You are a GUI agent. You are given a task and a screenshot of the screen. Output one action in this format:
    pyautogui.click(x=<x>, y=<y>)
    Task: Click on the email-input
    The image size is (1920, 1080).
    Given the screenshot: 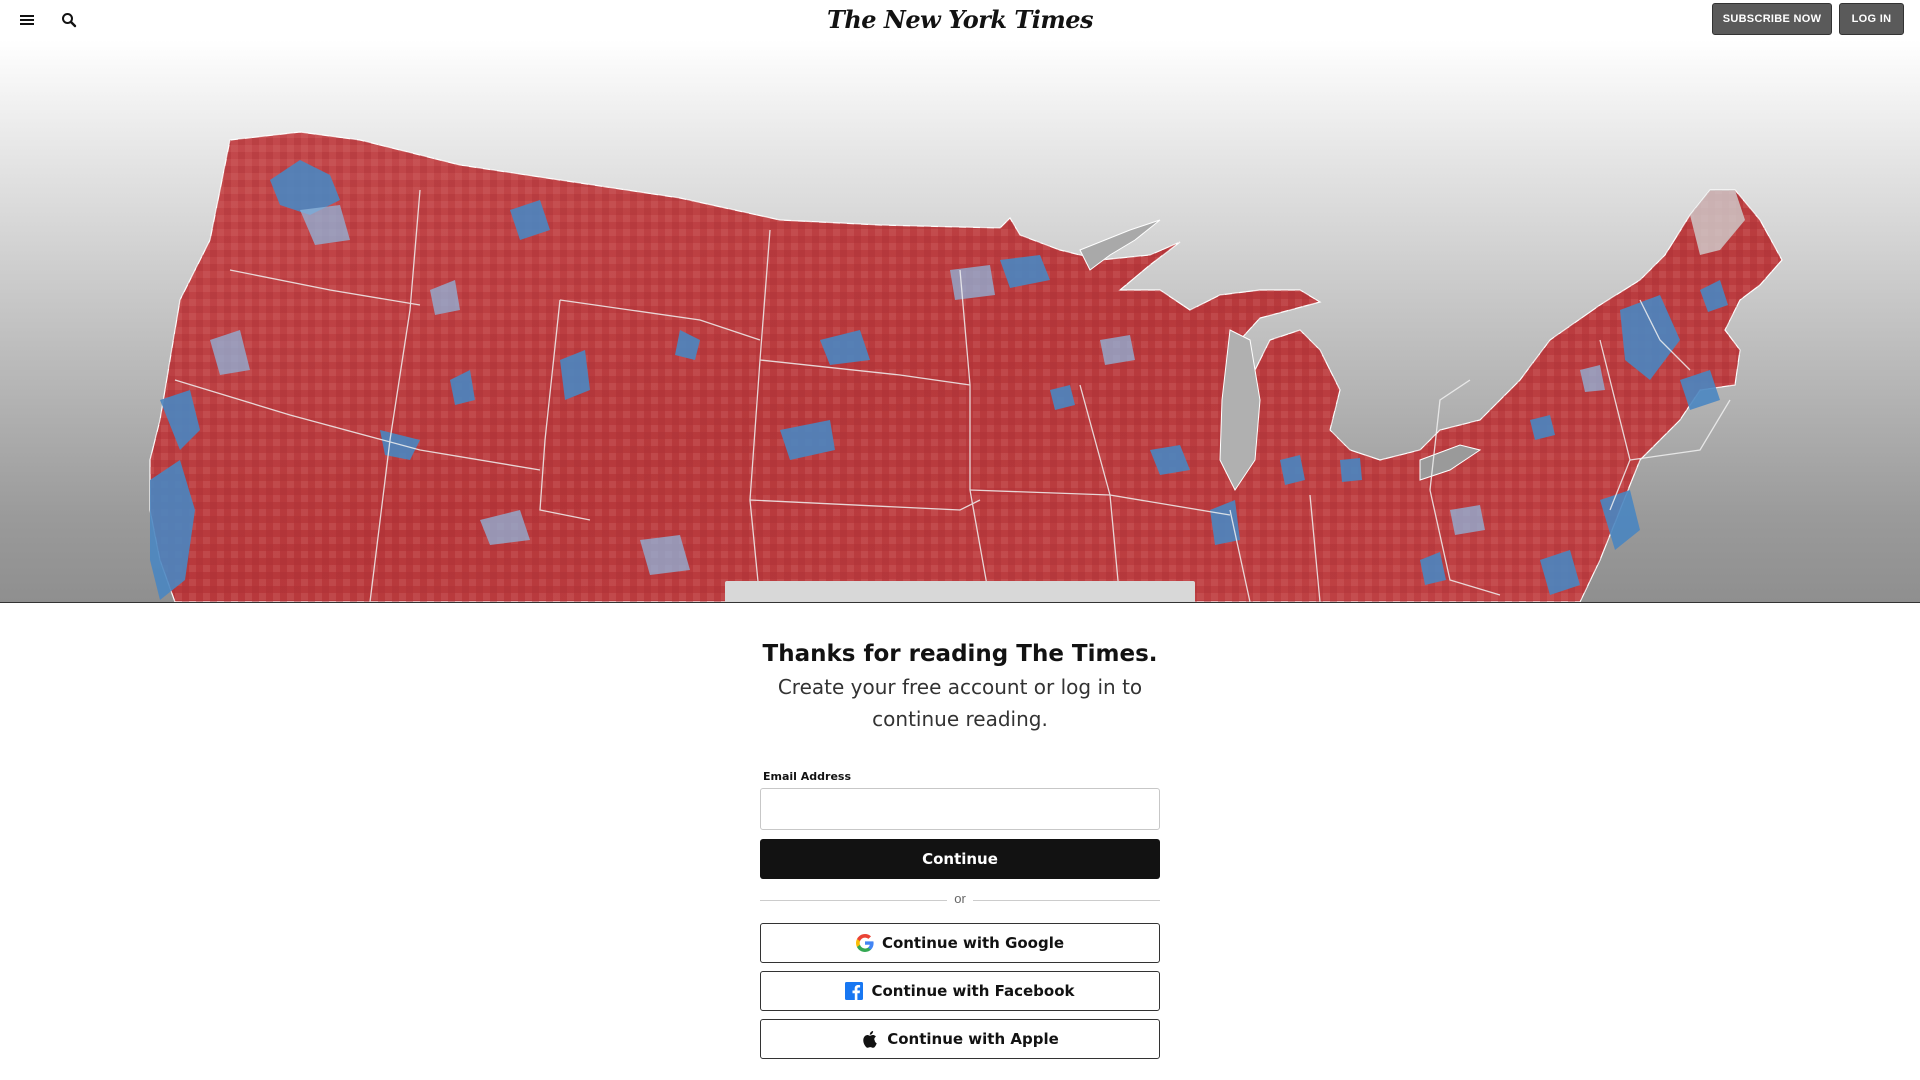 What is the action you would take?
    pyautogui.click(x=960, y=809)
    